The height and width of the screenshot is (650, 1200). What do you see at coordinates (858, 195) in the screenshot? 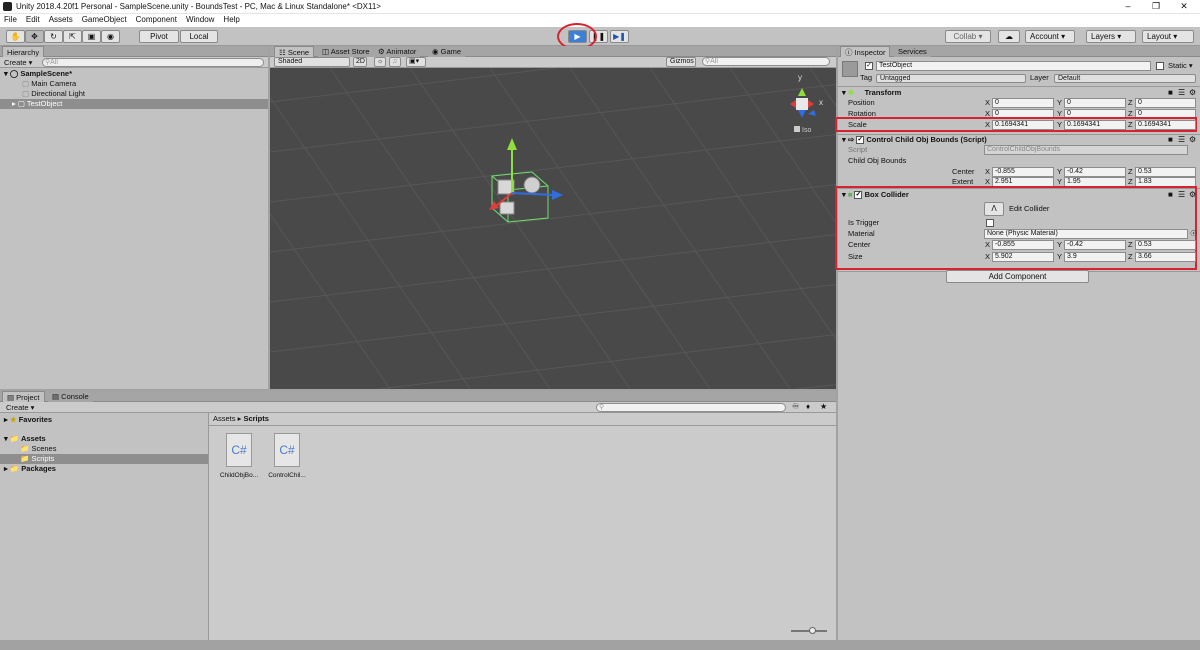
I see `box-collider-enabled-checkbox: ✓` at bounding box center [858, 195].